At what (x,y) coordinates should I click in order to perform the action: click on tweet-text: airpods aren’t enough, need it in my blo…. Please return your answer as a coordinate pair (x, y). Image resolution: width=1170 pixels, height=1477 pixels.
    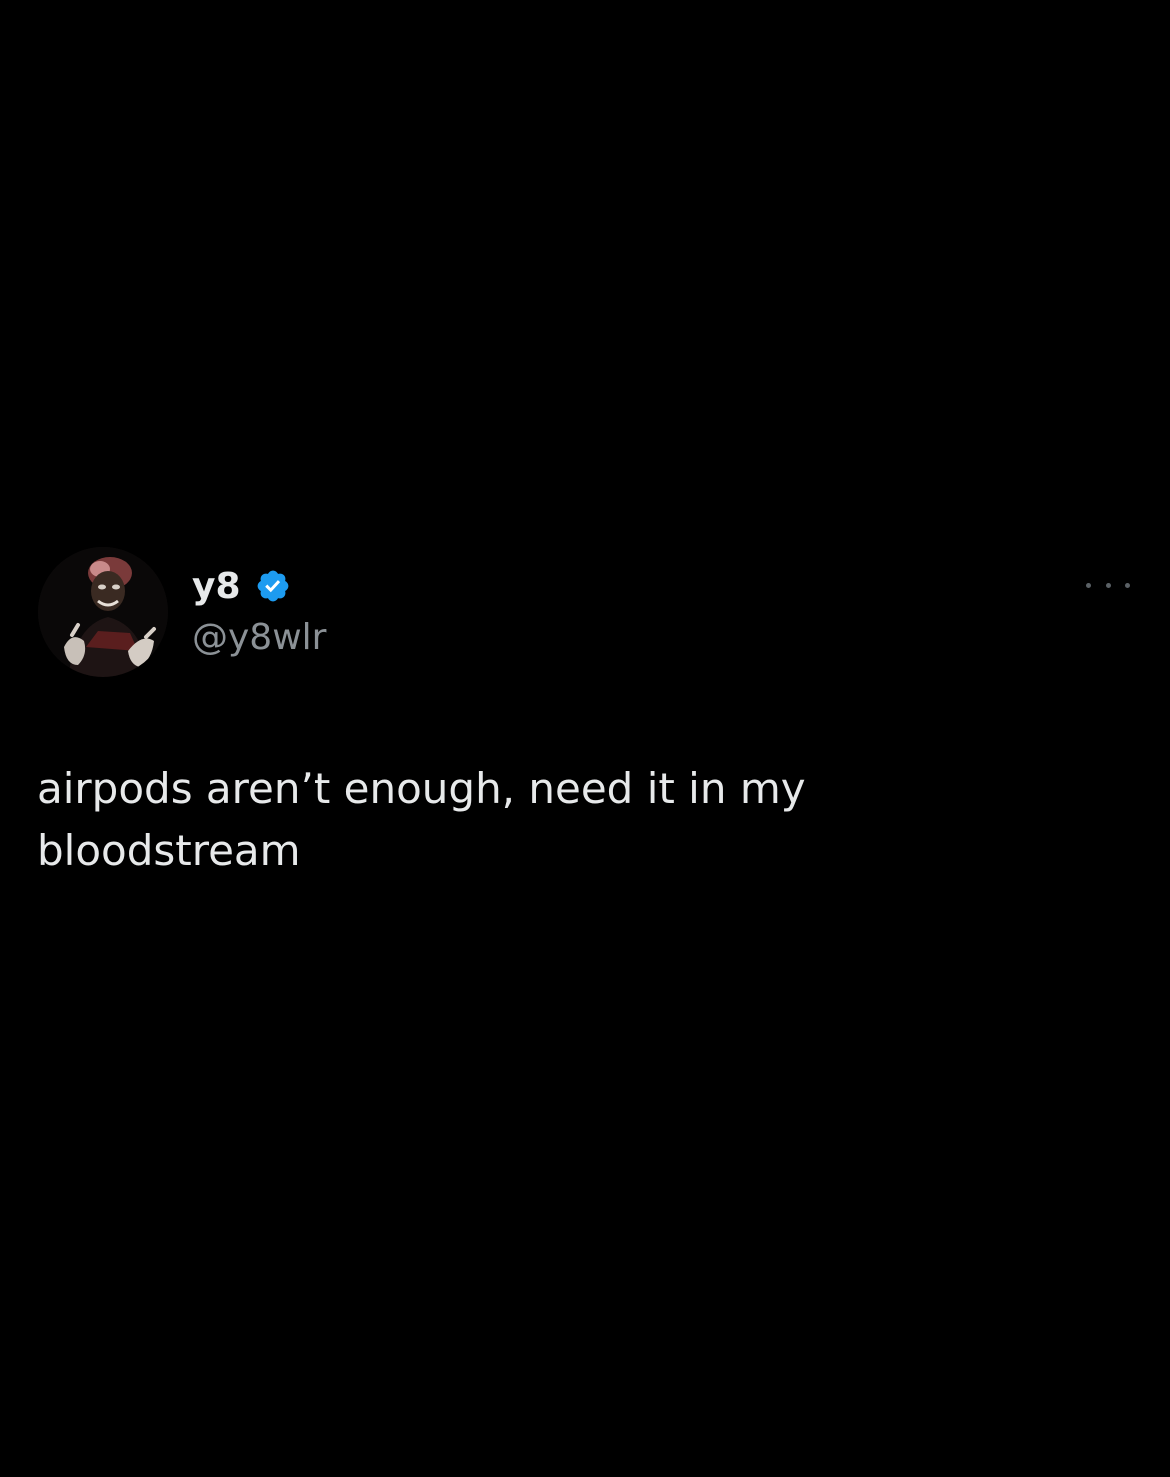
    Looking at the image, I should click on (421, 819).